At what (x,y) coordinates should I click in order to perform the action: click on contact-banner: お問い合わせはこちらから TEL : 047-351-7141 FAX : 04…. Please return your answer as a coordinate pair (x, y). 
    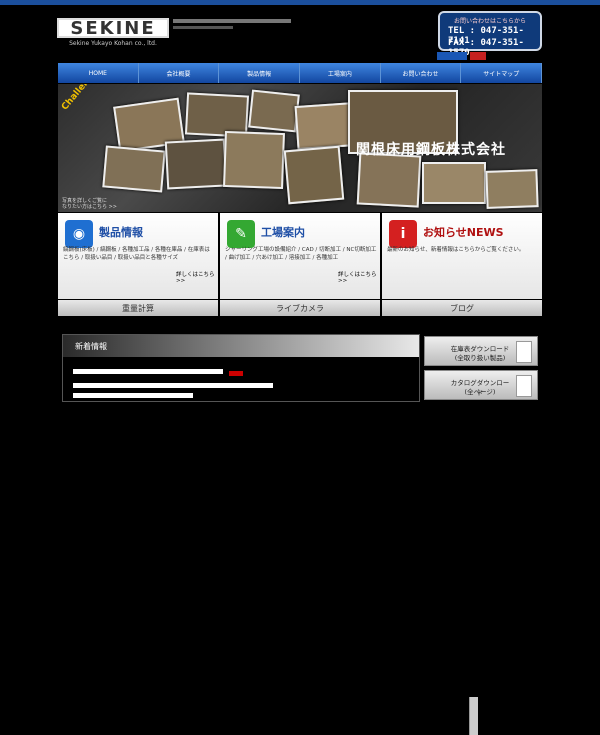
    Looking at the image, I should click on (490, 34).